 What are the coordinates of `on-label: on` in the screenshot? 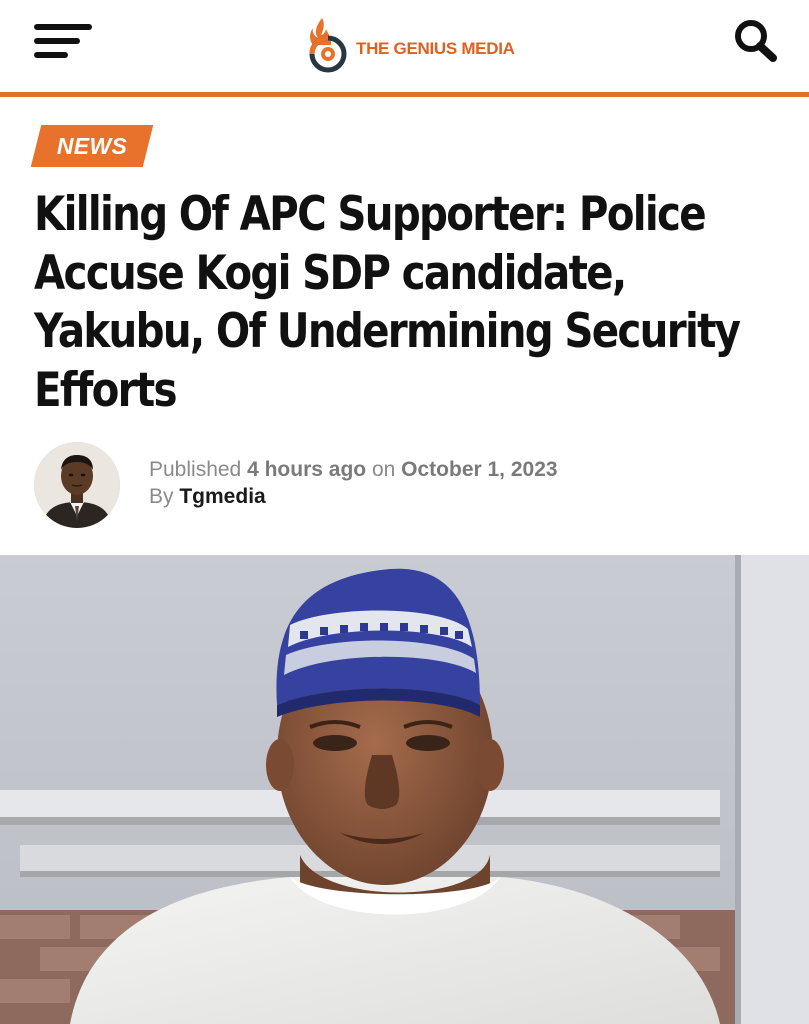 It's located at (383, 469).